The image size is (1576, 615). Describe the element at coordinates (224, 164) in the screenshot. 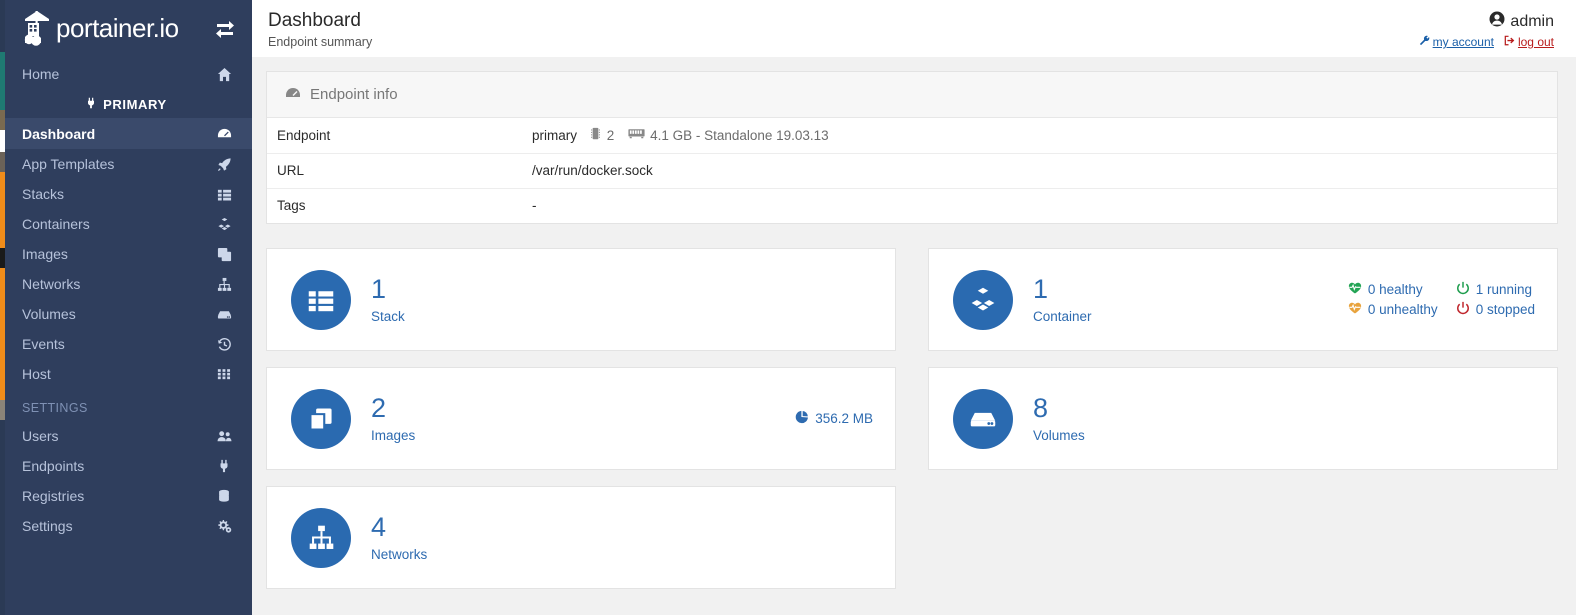

I see `rocket-icon` at that location.